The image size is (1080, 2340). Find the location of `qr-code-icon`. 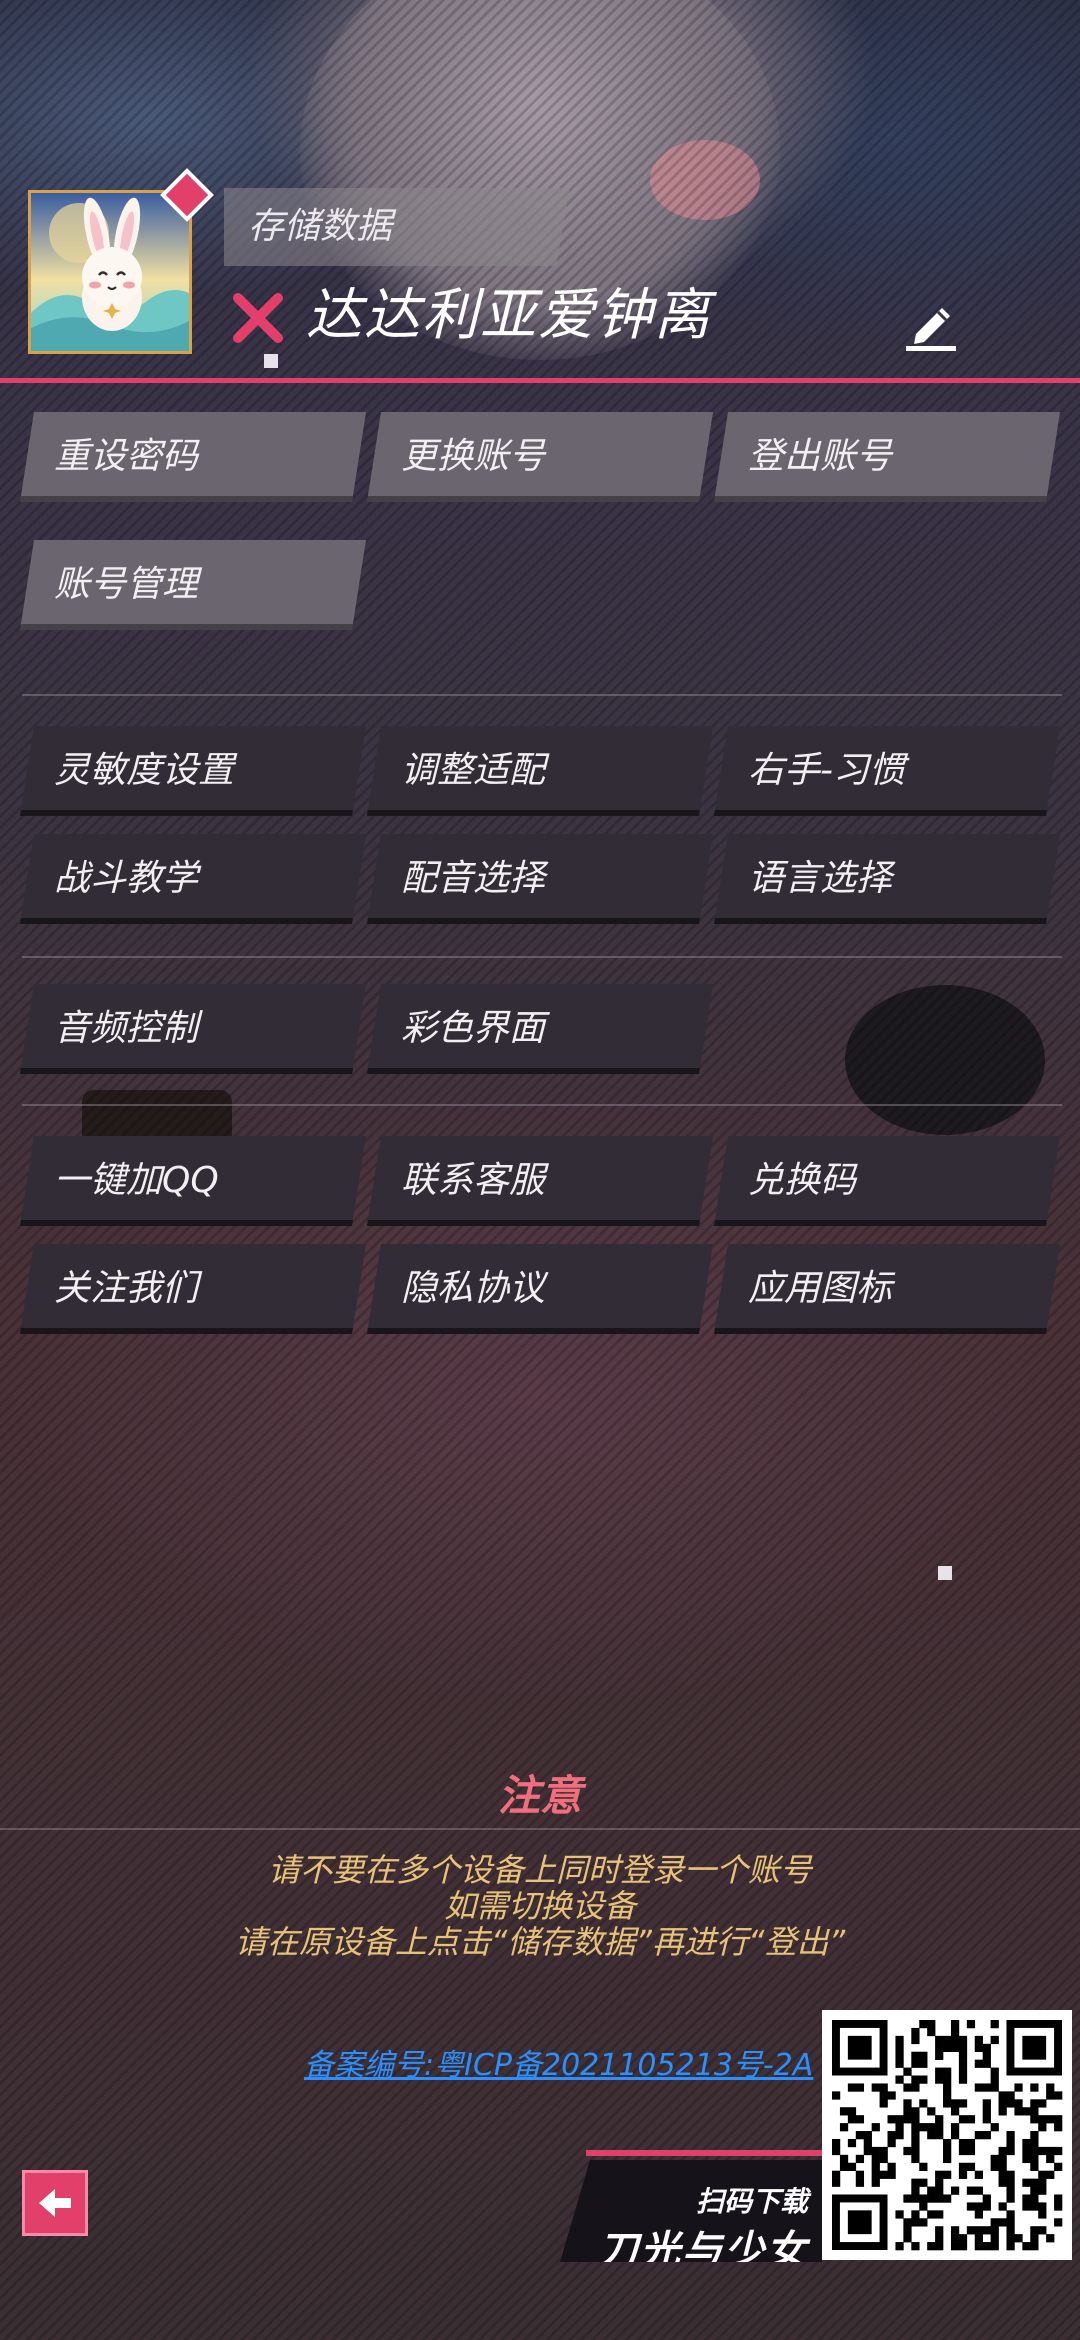

qr-code-icon is located at coordinates (947, 2135).